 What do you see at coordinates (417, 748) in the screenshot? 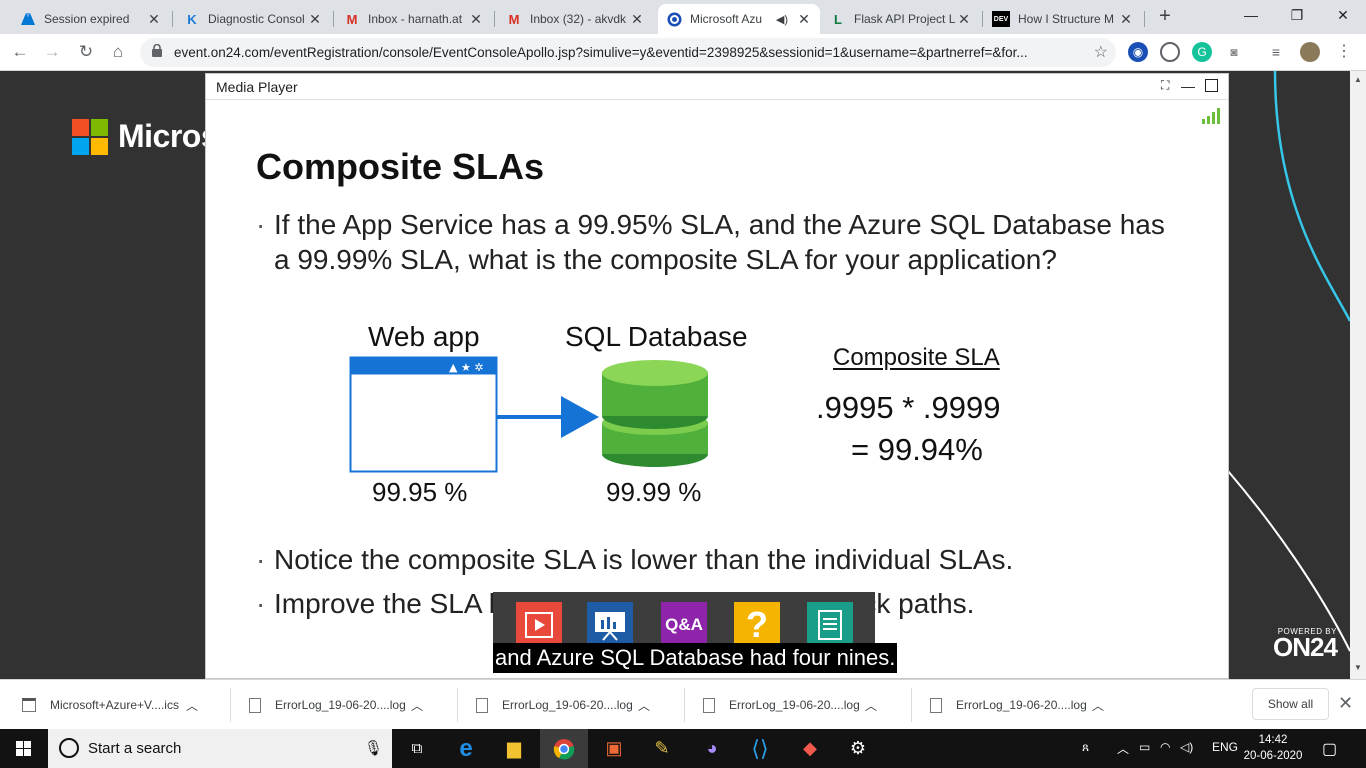
I see `task-view-icon: ⧉` at bounding box center [417, 748].